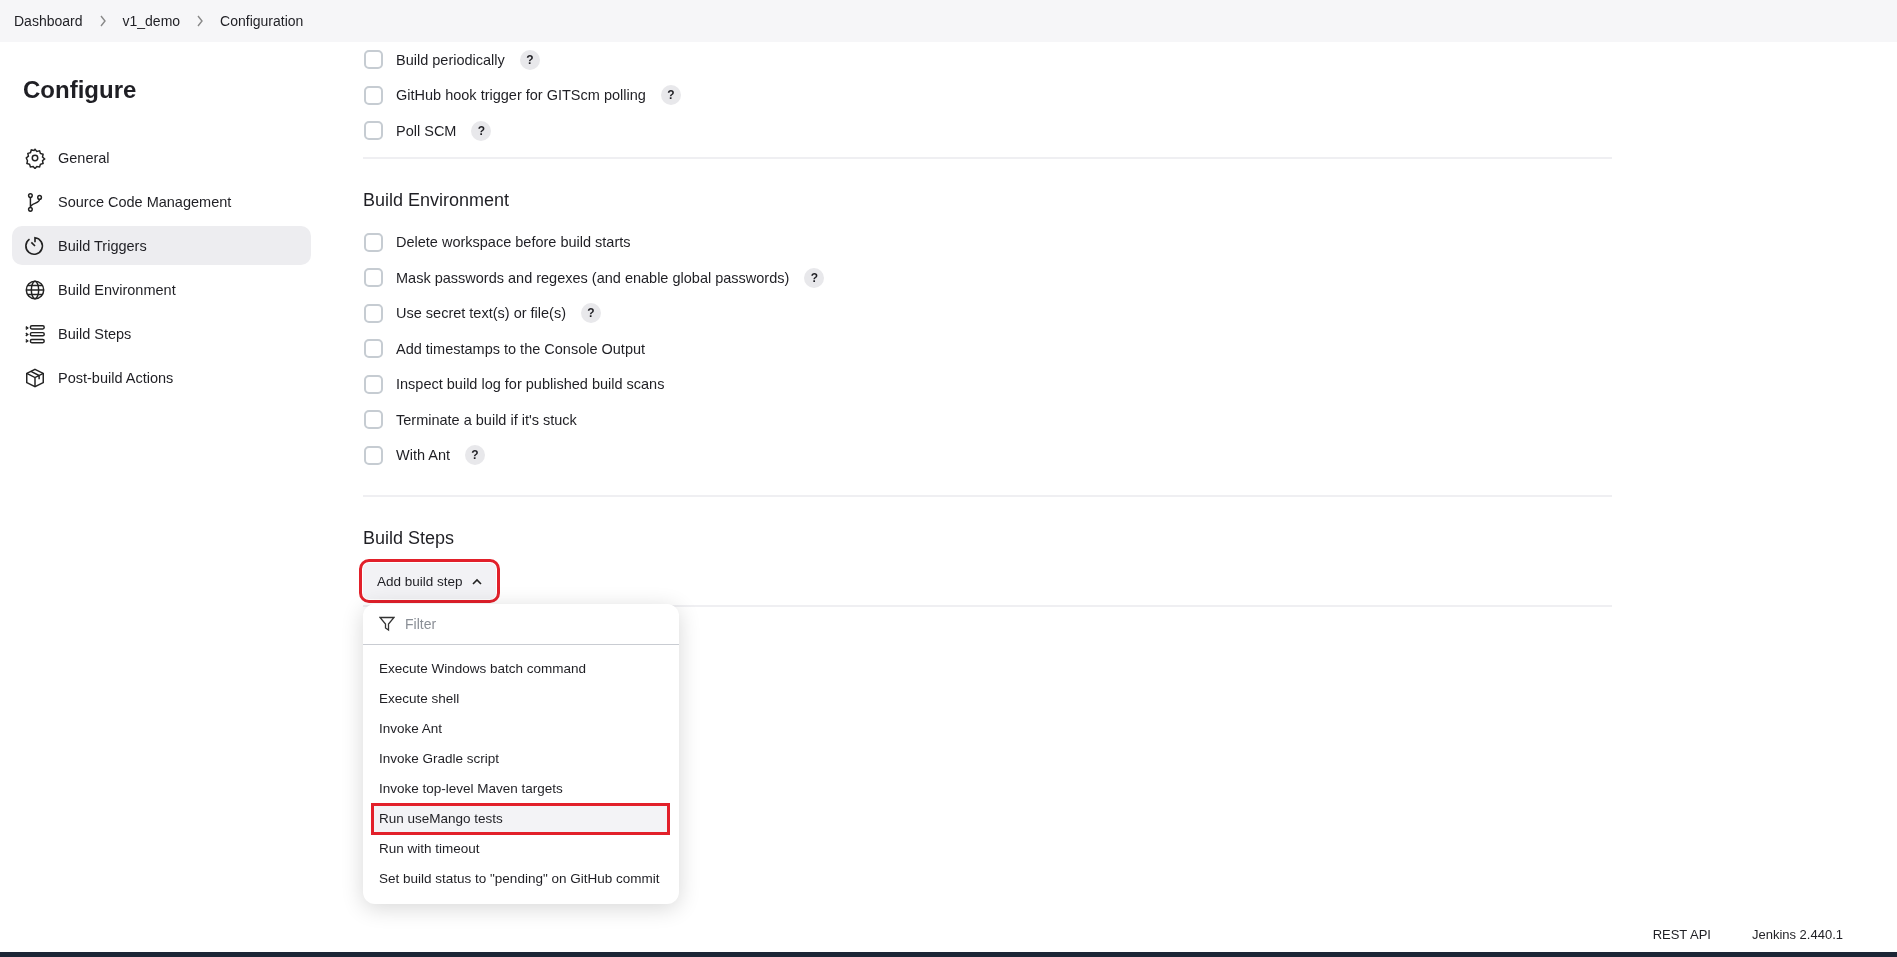  Describe the element at coordinates (48, 21) in the screenshot. I see `breadcrumb-link: Dashboard` at that location.